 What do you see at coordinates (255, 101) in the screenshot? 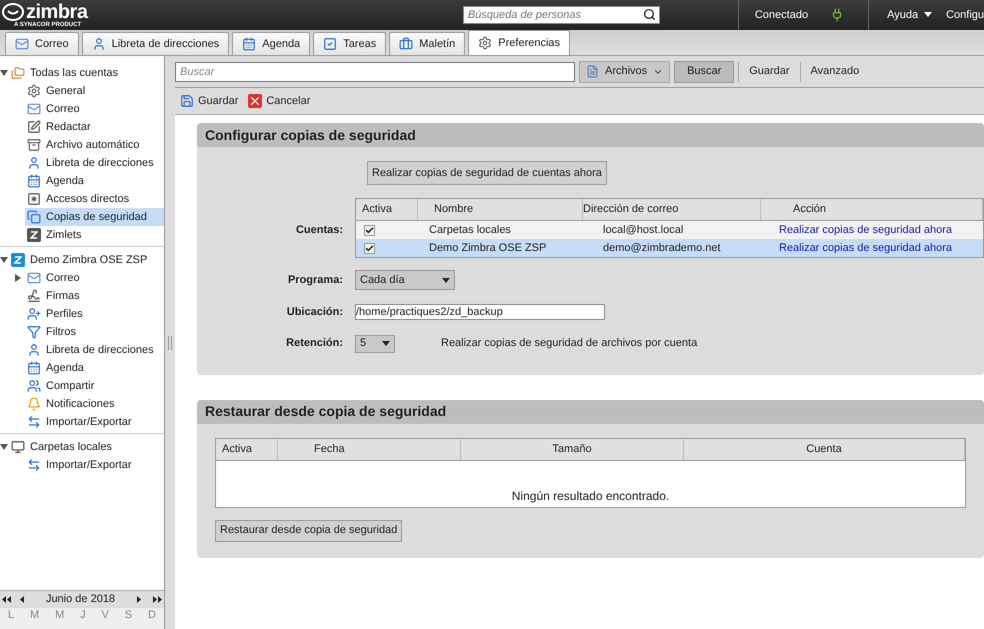
I see `close-icon` at bounding box center [255, 101].